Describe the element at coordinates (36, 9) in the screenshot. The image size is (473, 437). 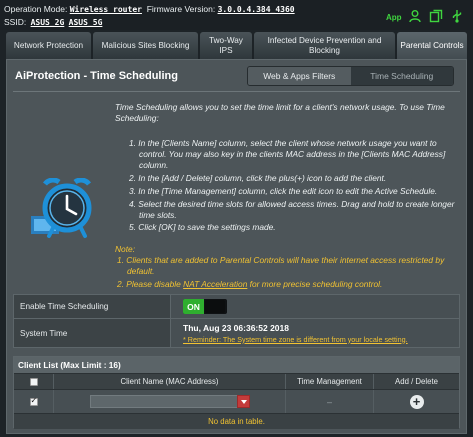
I see `operation-mode-label: Operation Mode:` at that location.